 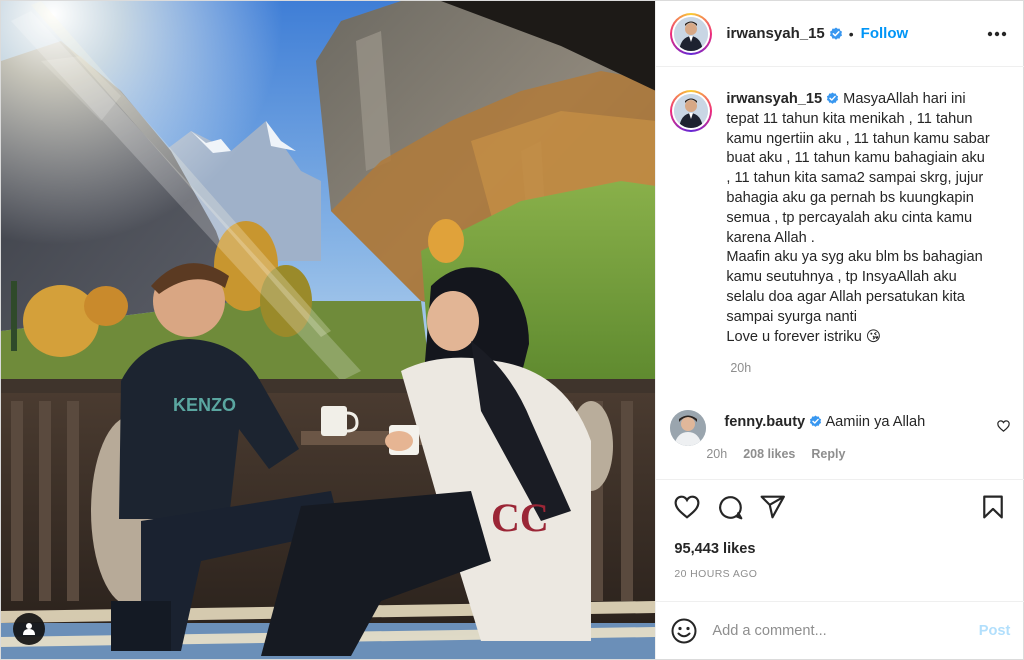 I want to click on user-tag-icon, so click(x=29, y=629).